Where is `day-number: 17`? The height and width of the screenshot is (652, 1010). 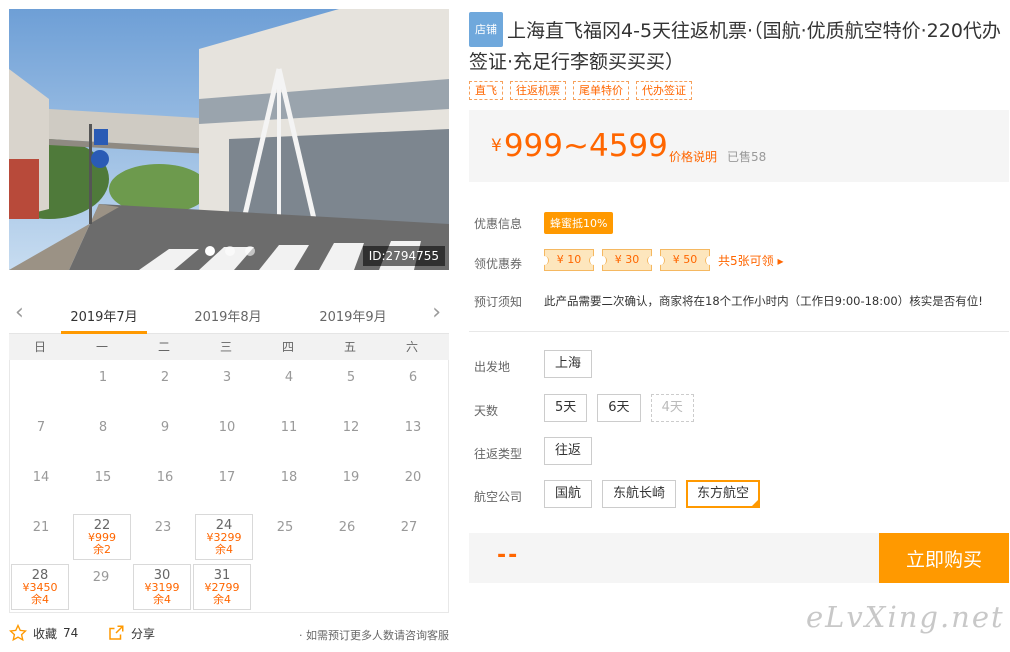 day-number: 17 is located at coordinates (227, 477).